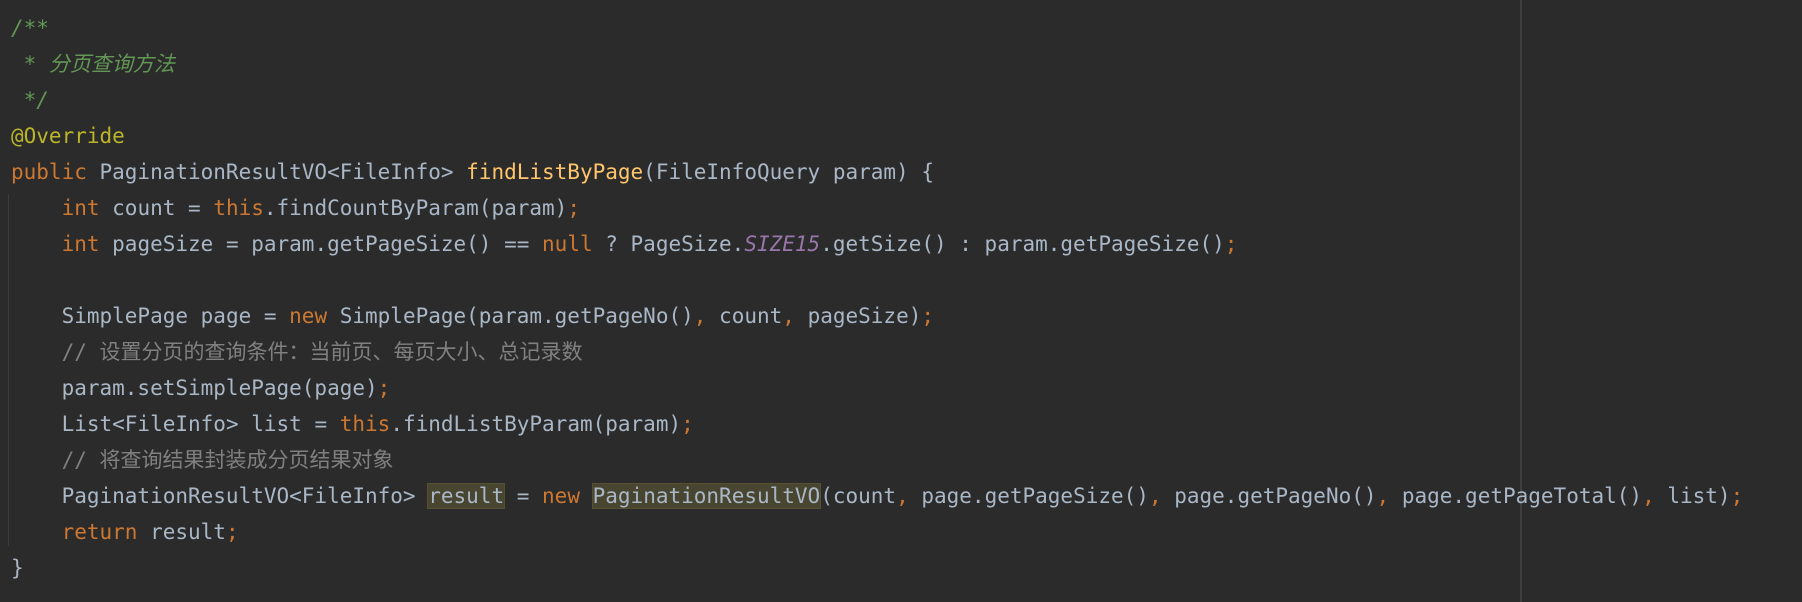 The image size is (1802, 602). Describe the element at coordinates (523, 496) in the screenshot. I see `code-text: =` at that location.